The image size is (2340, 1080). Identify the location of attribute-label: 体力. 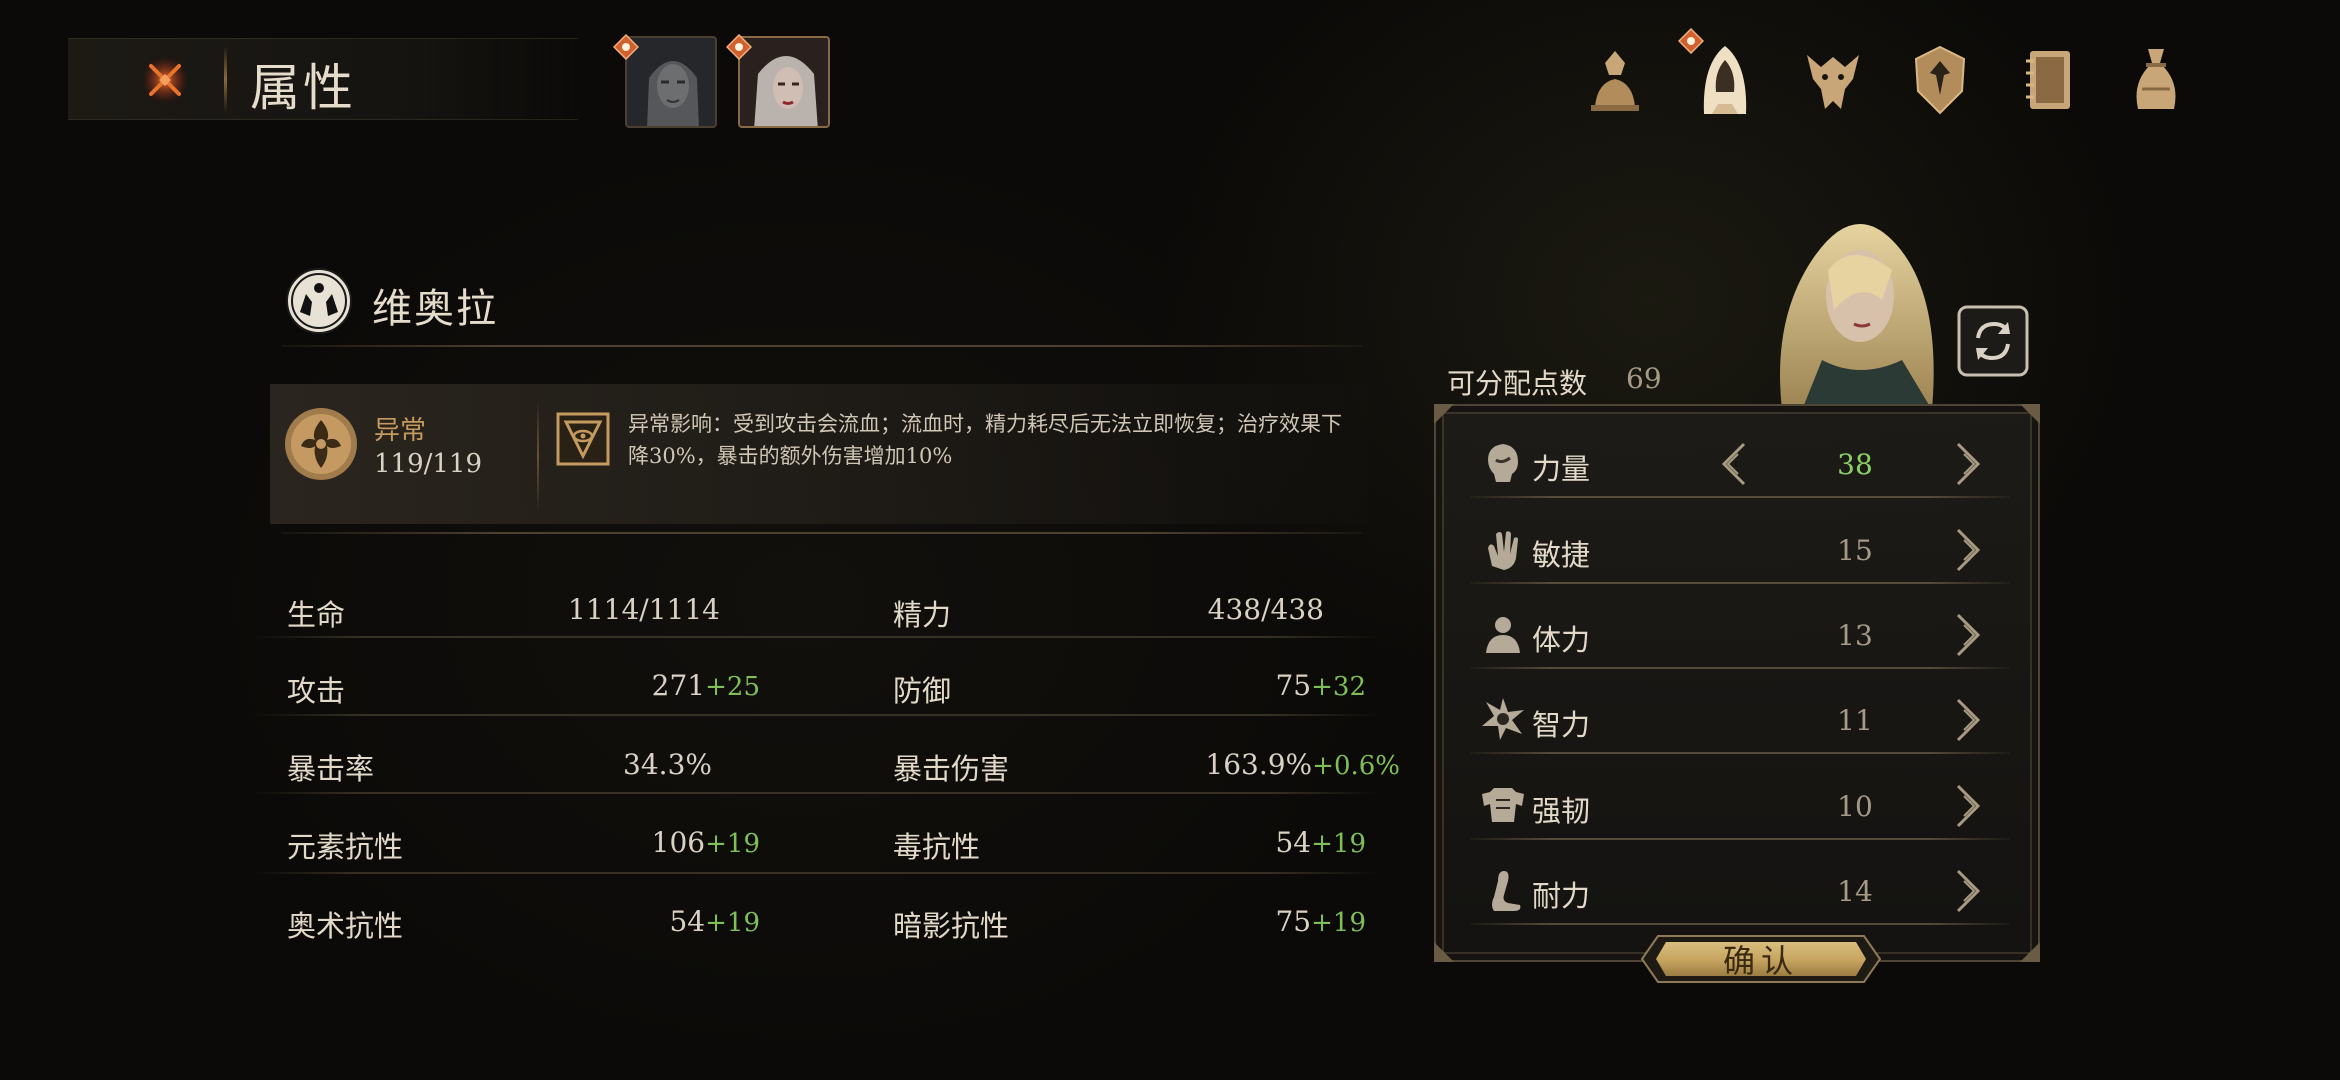
(1561, 640).